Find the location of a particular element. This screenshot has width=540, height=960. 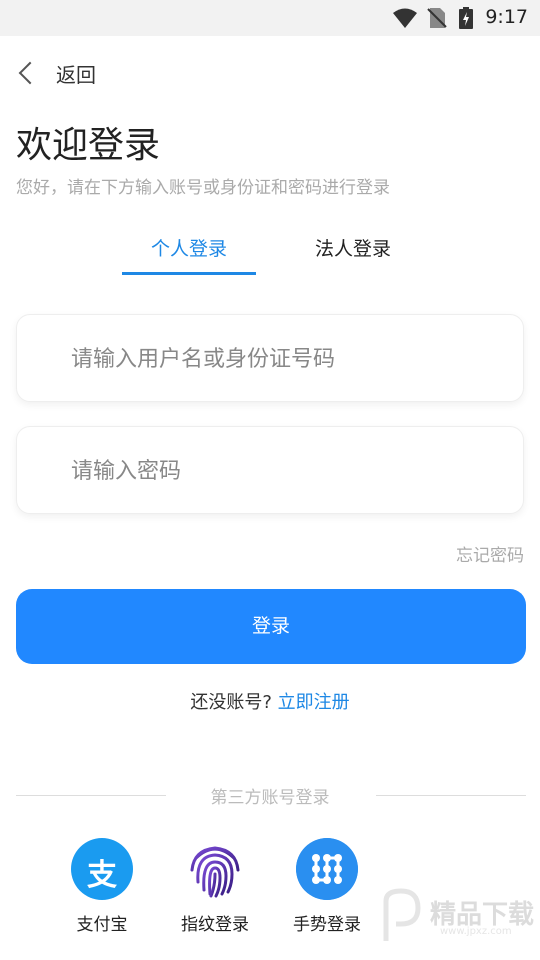

fingerprint-icon is located at coordinates (215, 872).